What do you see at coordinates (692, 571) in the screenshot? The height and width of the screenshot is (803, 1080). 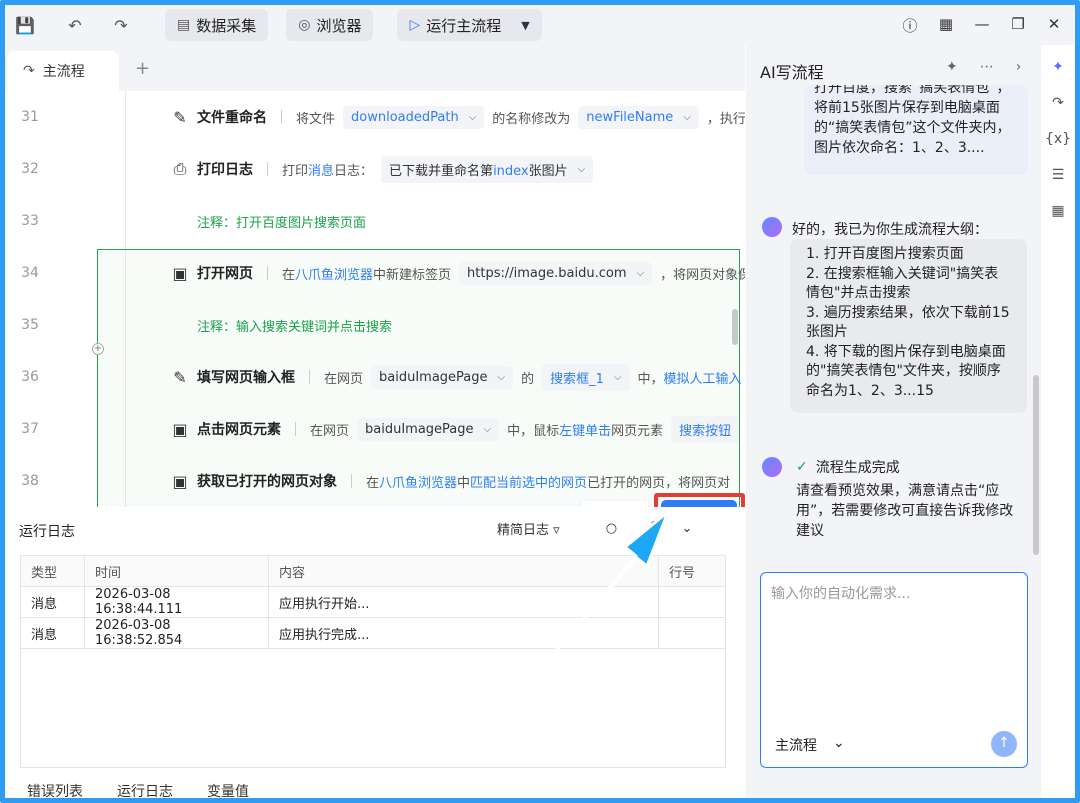 I see `column-header: 行号` at bounding box center [692, 571].